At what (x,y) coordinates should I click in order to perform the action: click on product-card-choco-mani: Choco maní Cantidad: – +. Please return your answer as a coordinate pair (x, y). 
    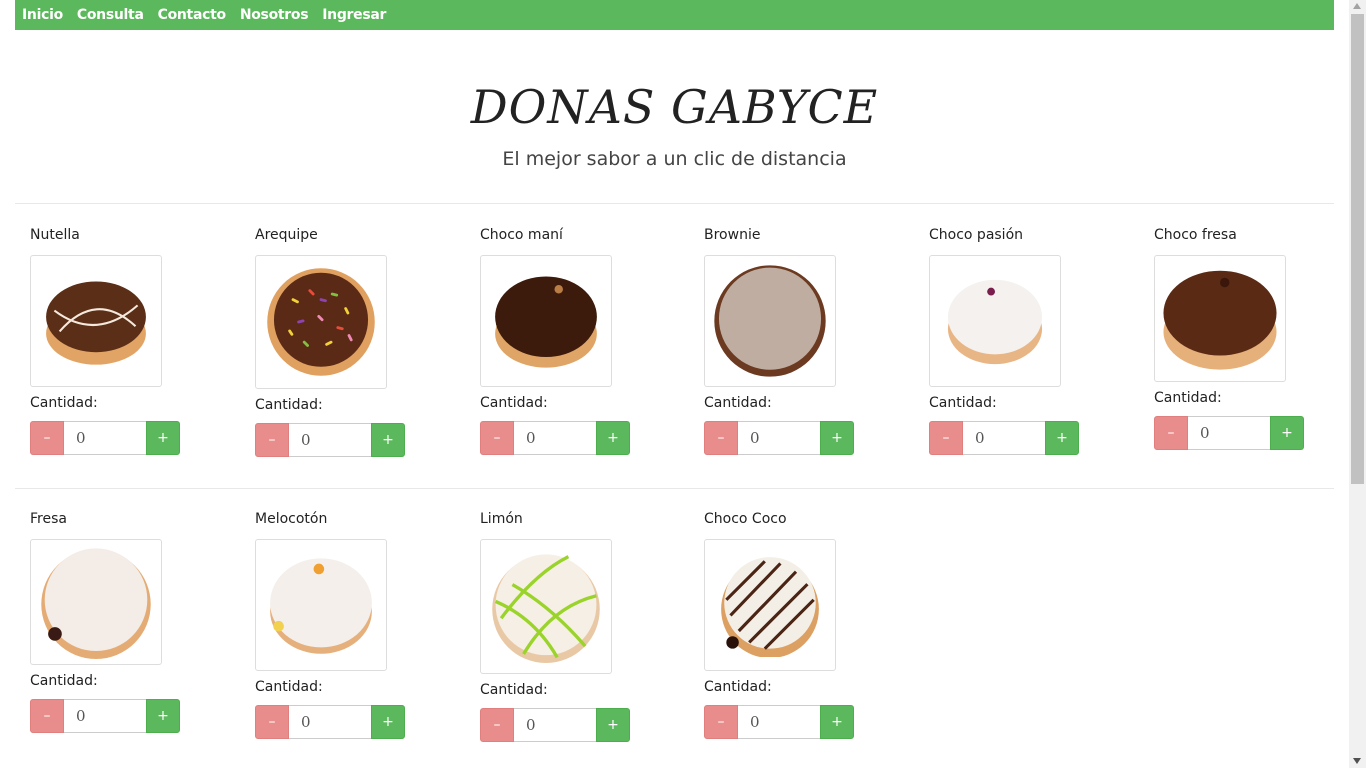
    Looking at the image, I should click on (580, 340).